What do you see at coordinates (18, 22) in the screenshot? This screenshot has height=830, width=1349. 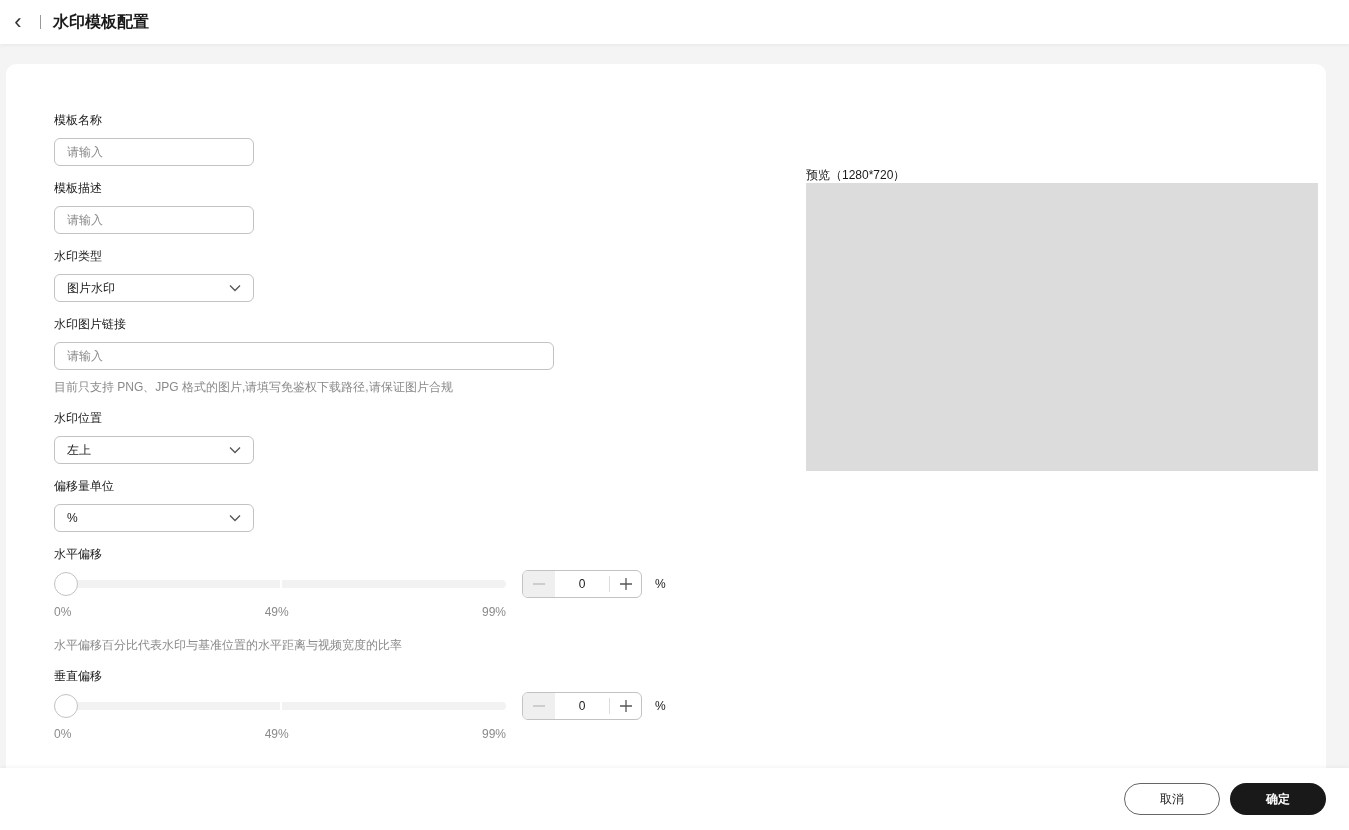 I see `back-button: ‹` at bounding box center [18, 22].